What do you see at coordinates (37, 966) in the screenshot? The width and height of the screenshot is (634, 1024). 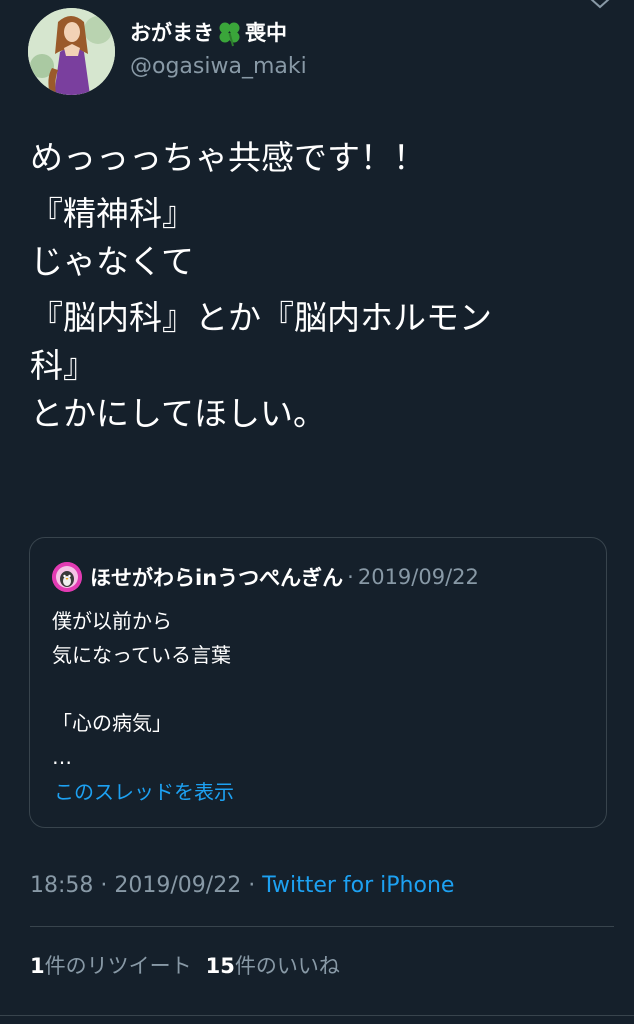 I see `retweet-count: 1` at bounding box center [37, 966].